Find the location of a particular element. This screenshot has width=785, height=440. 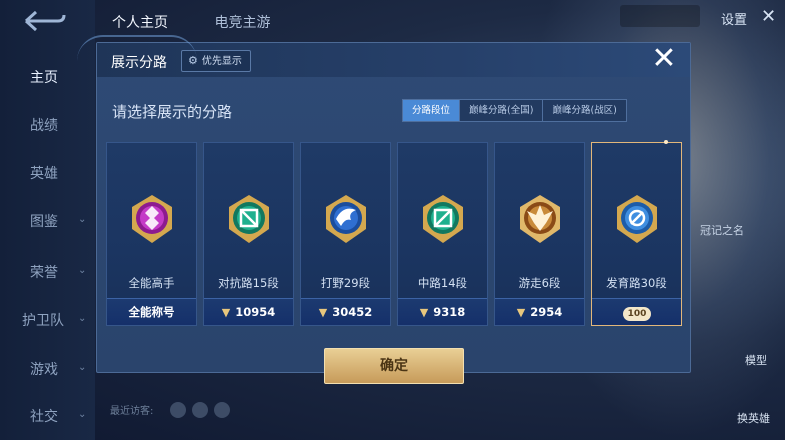

roam-badge-icon is located at coordinates (540, 219).